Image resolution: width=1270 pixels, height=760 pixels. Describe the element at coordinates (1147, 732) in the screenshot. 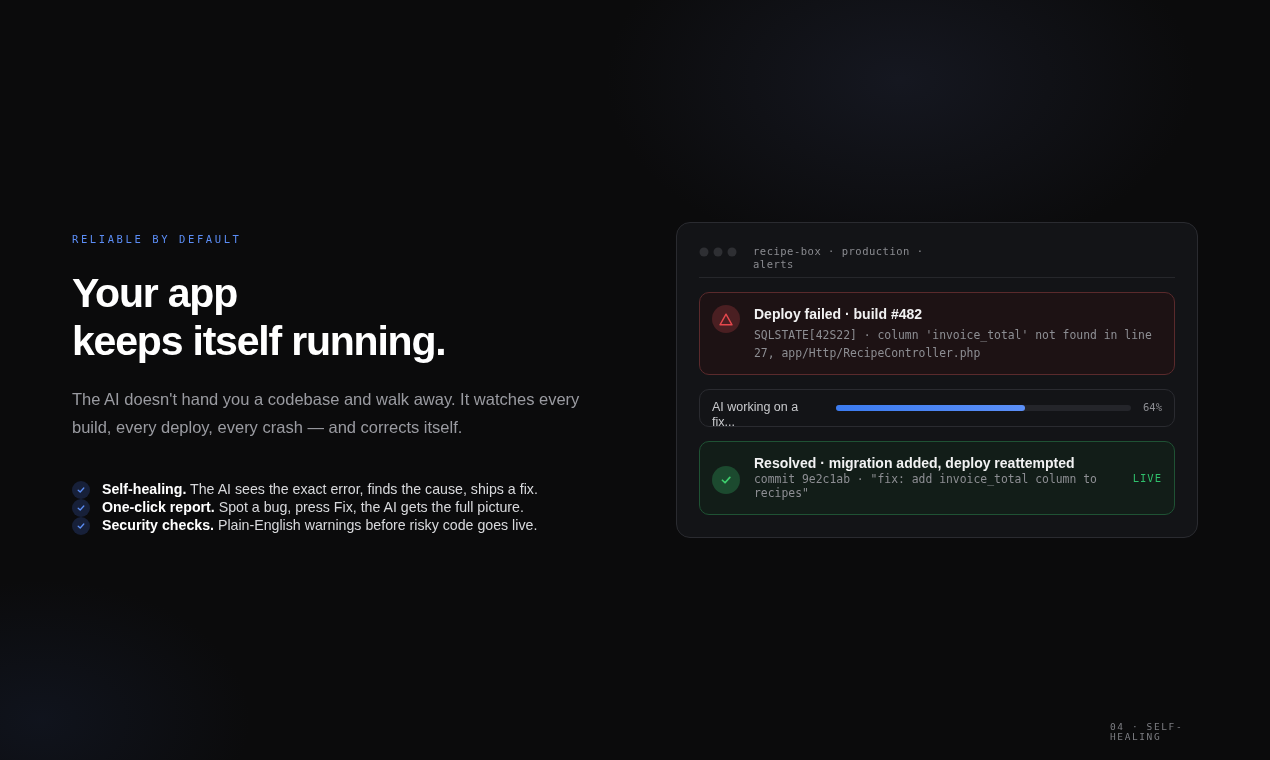

I see `slide-number: 04 · SELF-HEALING` at that location.